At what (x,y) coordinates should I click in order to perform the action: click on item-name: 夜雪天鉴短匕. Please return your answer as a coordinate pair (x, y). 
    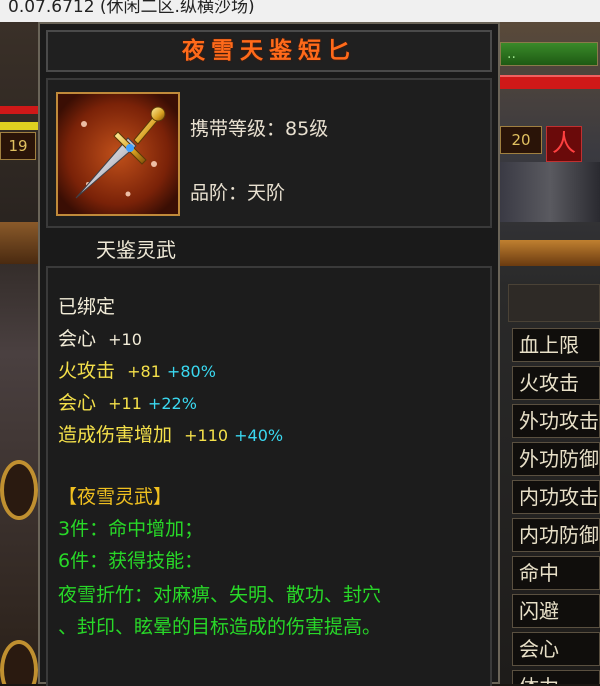
    Looking at the image, I should click on (269, 50).